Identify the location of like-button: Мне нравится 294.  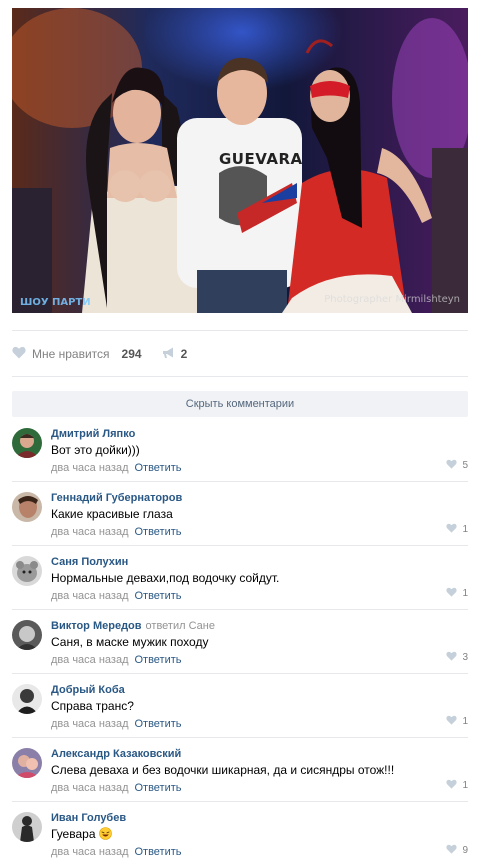
(77, 354).